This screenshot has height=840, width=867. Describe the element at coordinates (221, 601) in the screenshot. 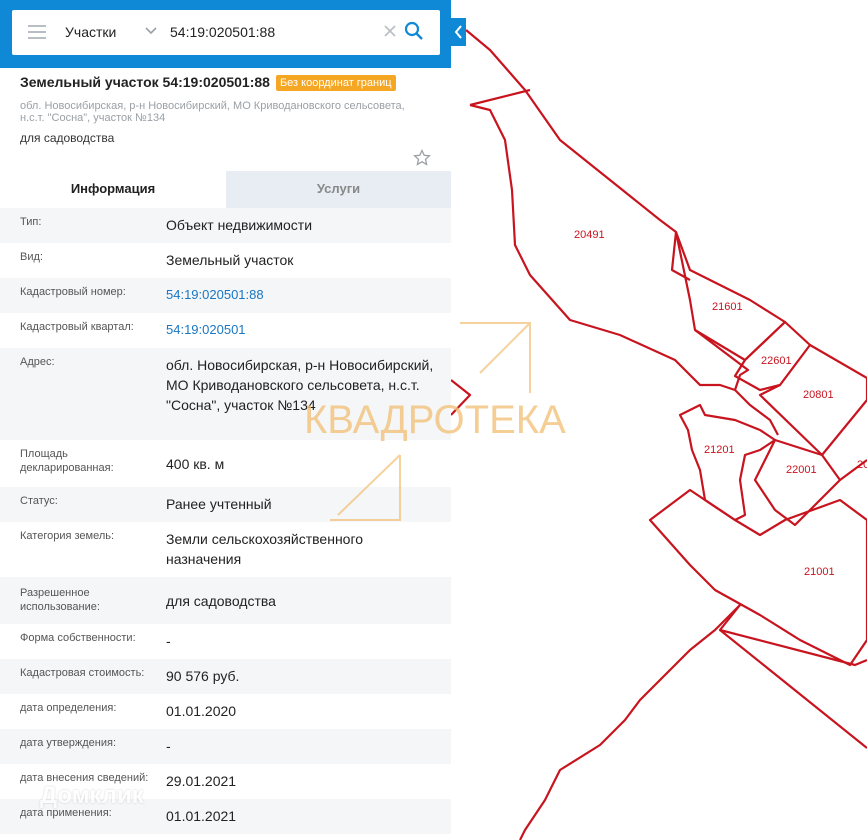

I see `info-value: для садоводства` at that location.